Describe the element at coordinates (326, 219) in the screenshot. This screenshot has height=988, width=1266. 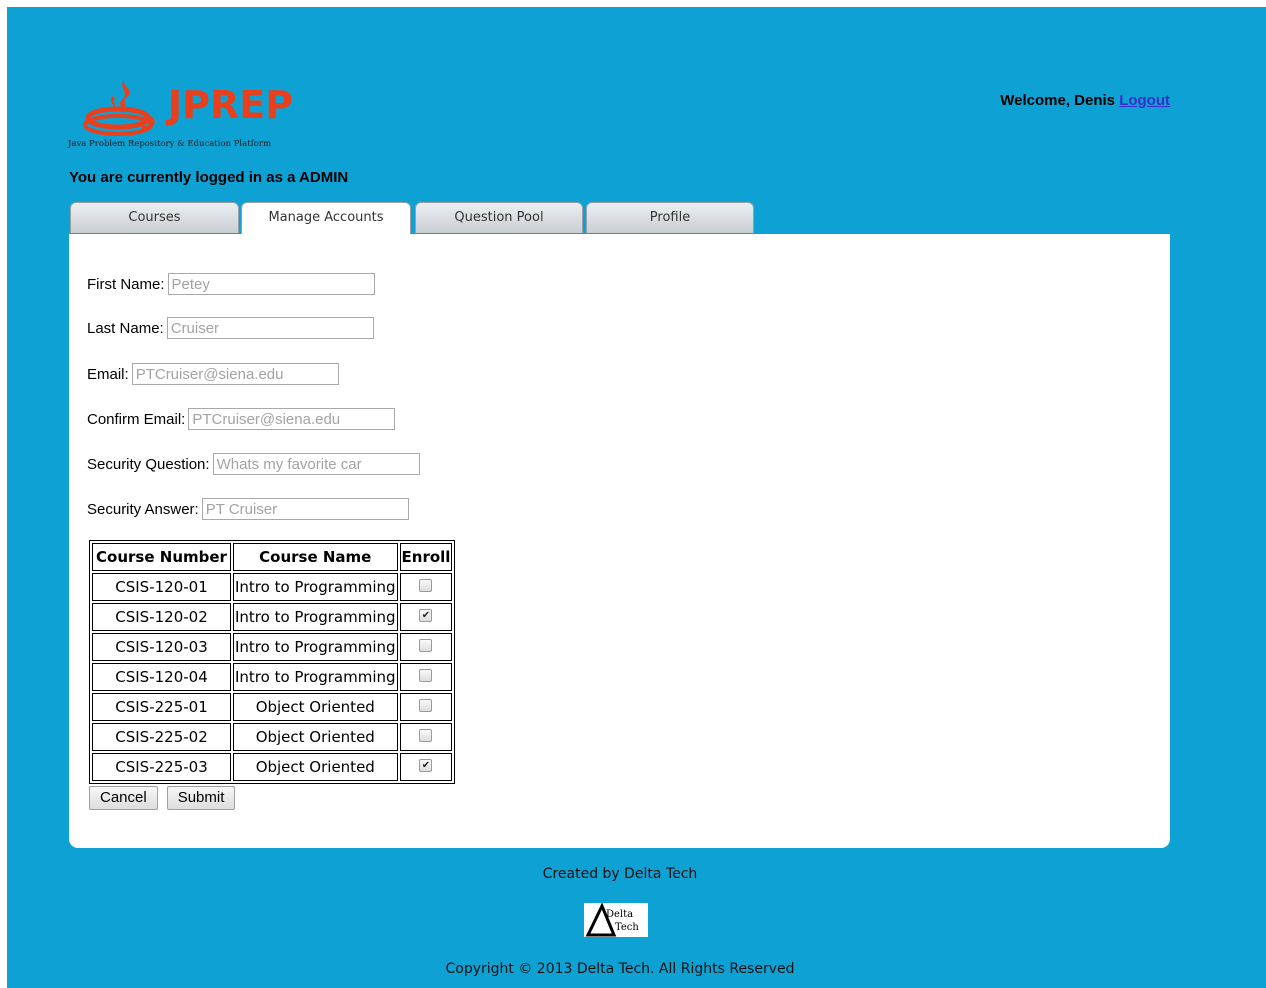
I see `tab-manage-accounts: Manage Accounts` at that location.